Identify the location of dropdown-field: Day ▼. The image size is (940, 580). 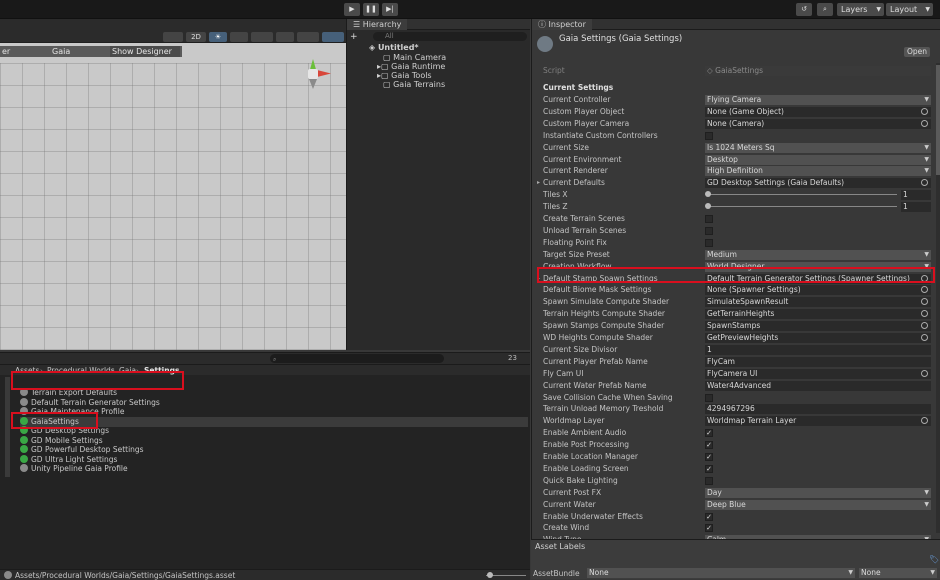
(818, 492).